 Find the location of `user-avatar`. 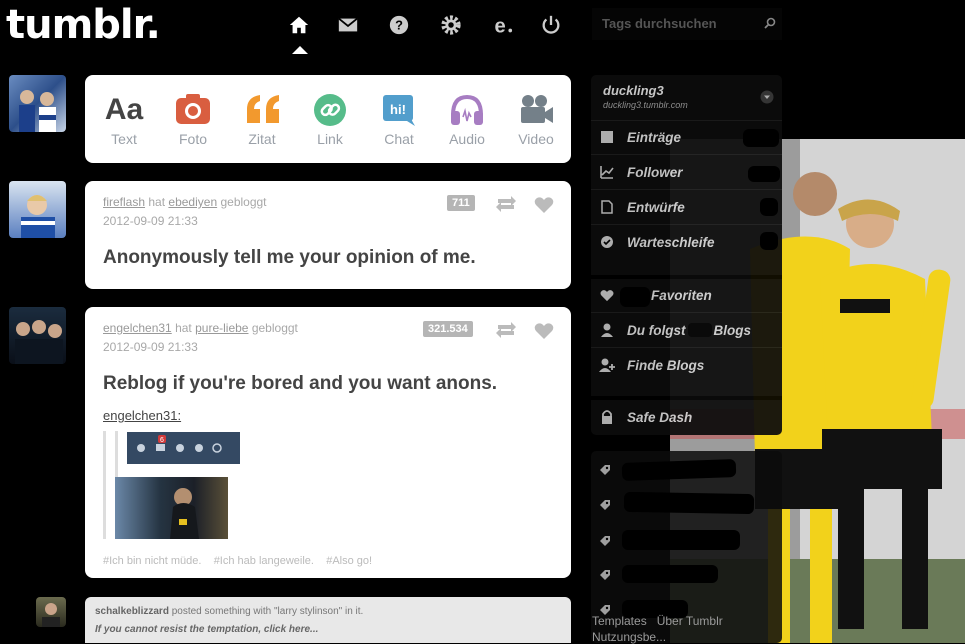

user-avatar is located at coordinates (37, 103).